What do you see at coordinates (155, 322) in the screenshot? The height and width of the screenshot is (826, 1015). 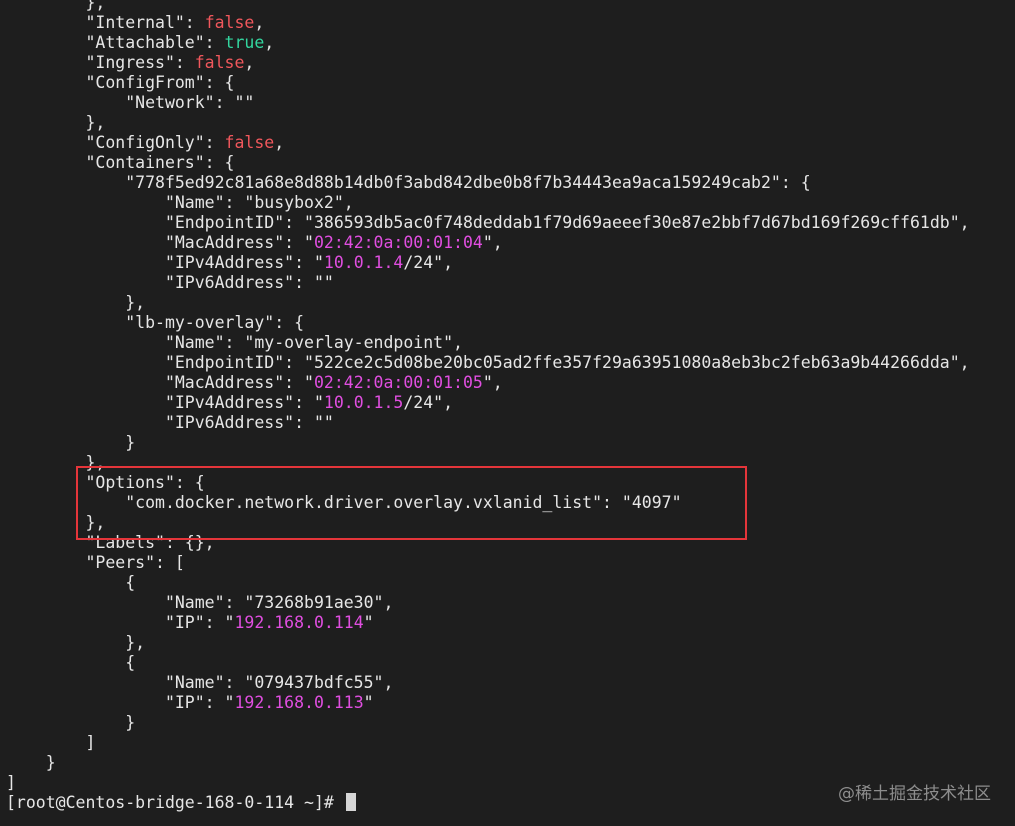 I see `output-line: "lb-my-overlay": {` at bounding box center [155, 322].